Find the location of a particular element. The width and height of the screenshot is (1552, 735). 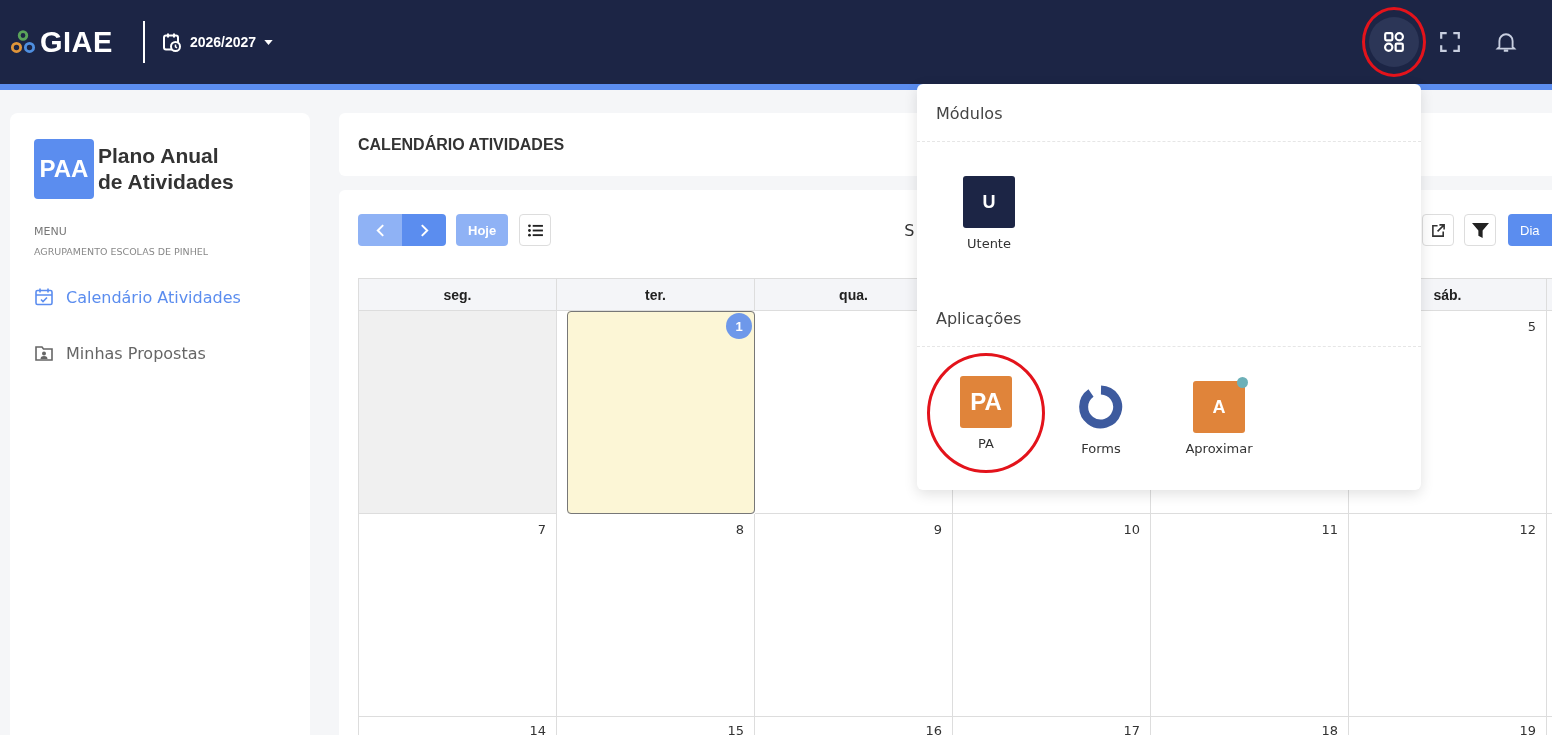

day-cell: 10 is located at coordinates (1052, 615).